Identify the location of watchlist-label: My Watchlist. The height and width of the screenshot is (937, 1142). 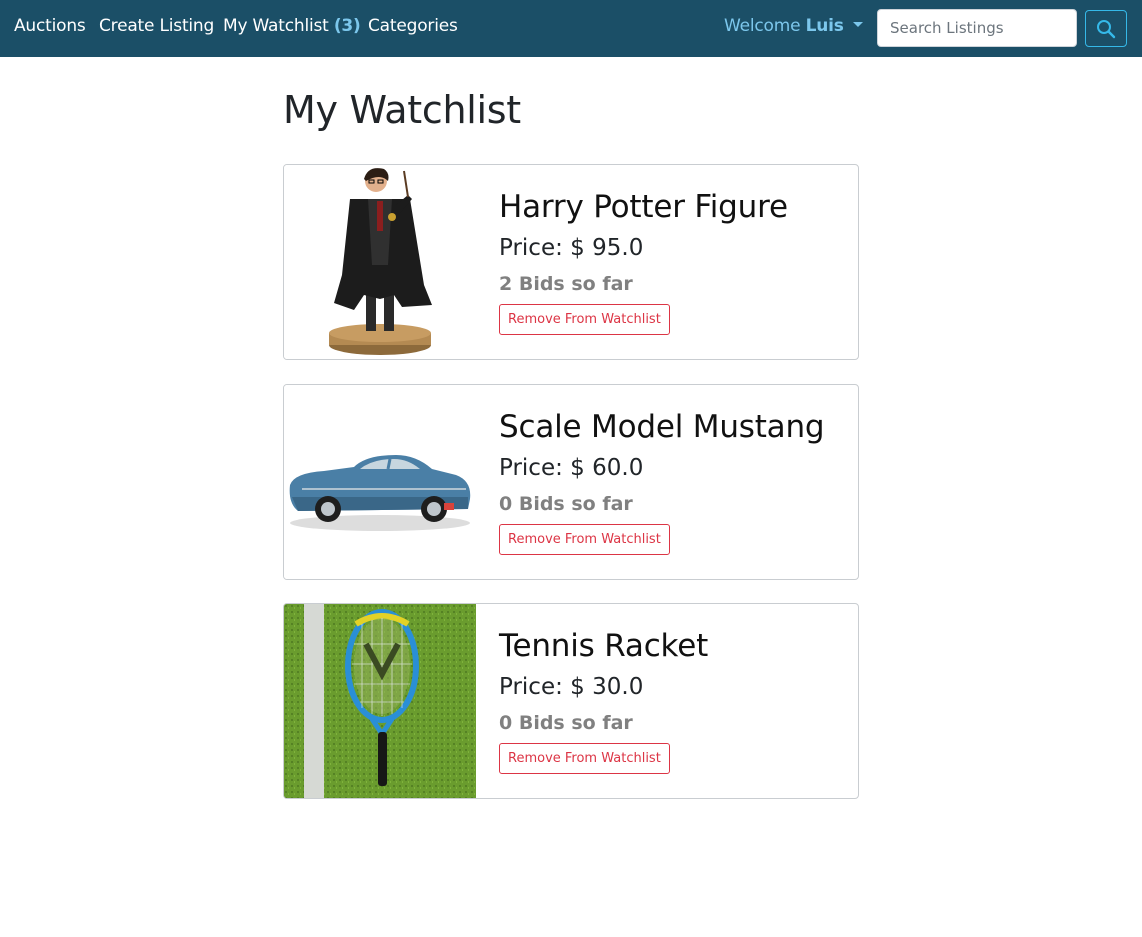
(276, 26).